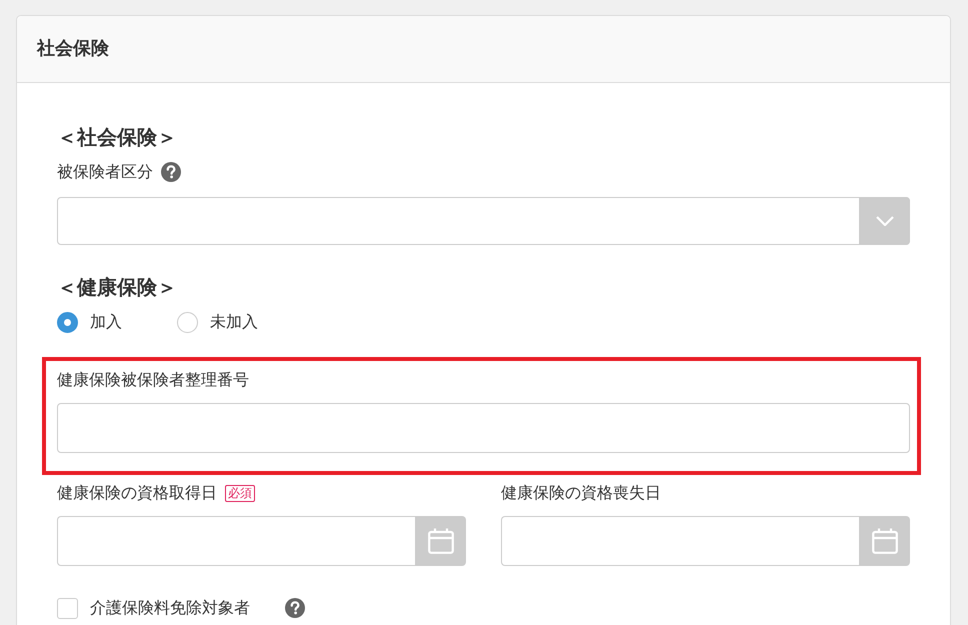 The height and width of the screenshot is (625, 968). I want to click on checkbox, so click(67, 608).